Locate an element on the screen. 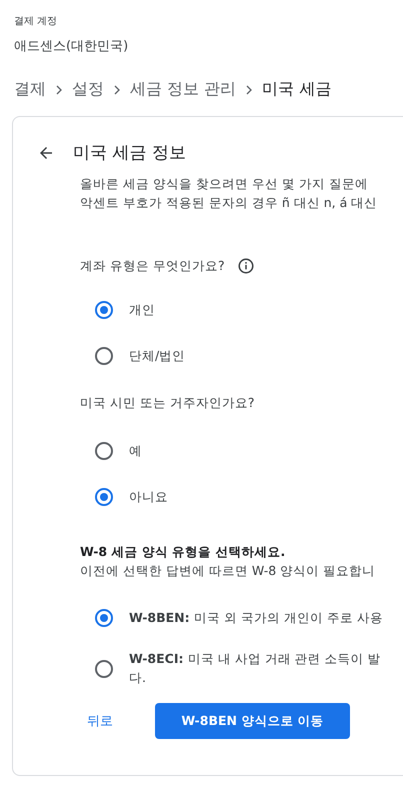 This screenshot has width=403, height=788. option-label: 개인 is located at coordinates (142, 310).